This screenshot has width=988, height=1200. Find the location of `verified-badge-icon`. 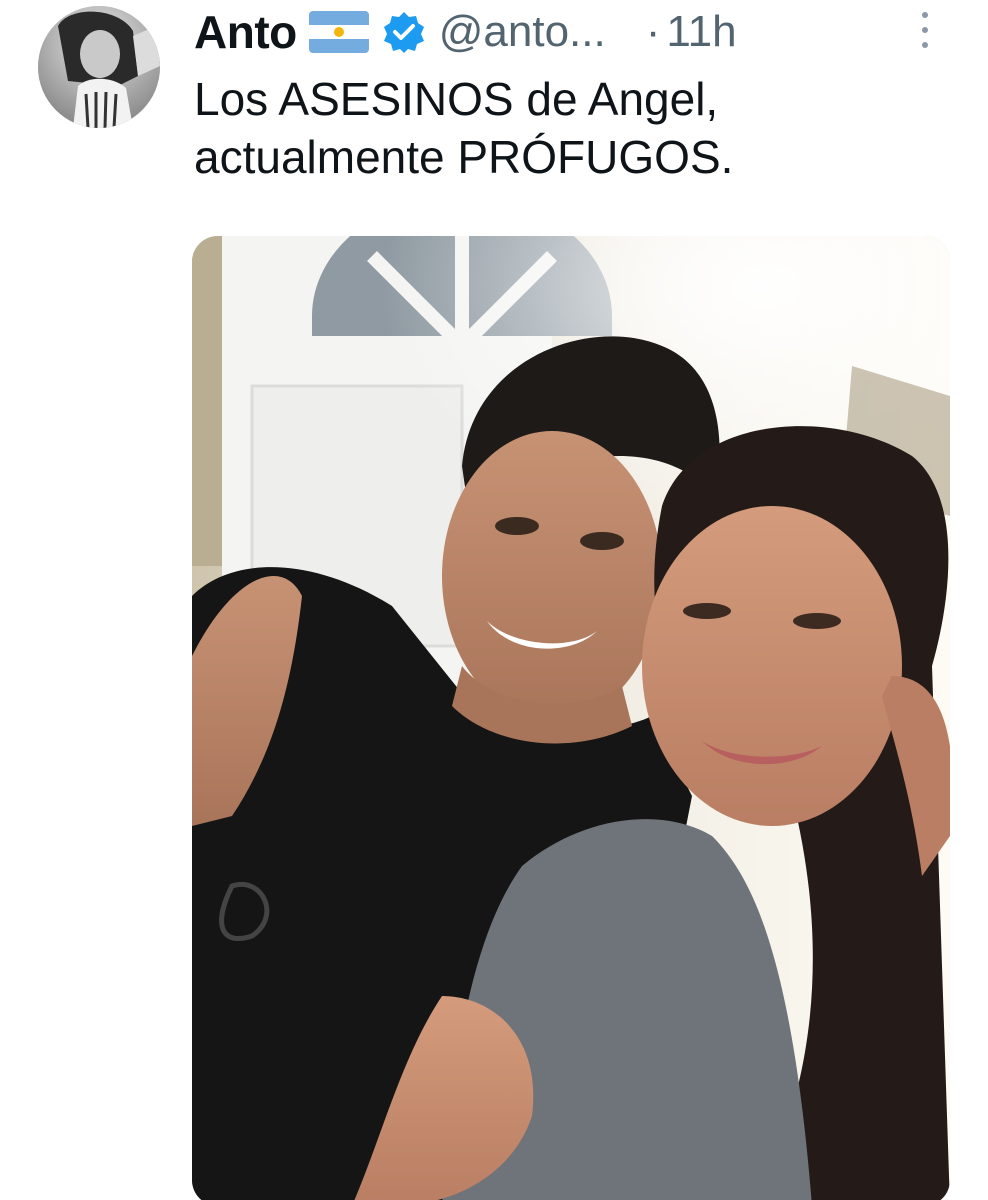

verified-badge-icon is located at coordinates (404, 32).